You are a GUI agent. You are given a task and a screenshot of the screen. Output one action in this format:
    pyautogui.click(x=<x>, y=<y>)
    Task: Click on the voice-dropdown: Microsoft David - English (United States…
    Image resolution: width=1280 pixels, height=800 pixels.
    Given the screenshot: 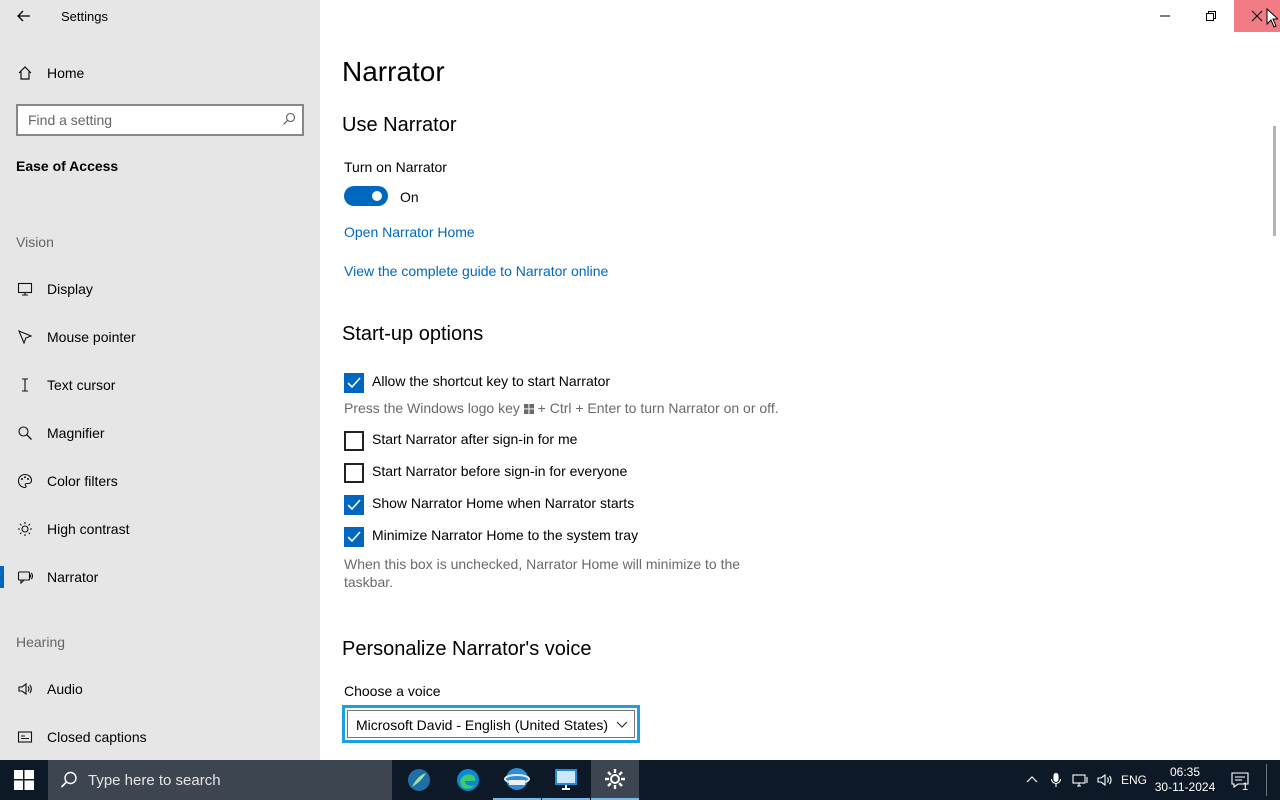 What is the action you would take?
    pyautogui.click(x=491, y=724)
    